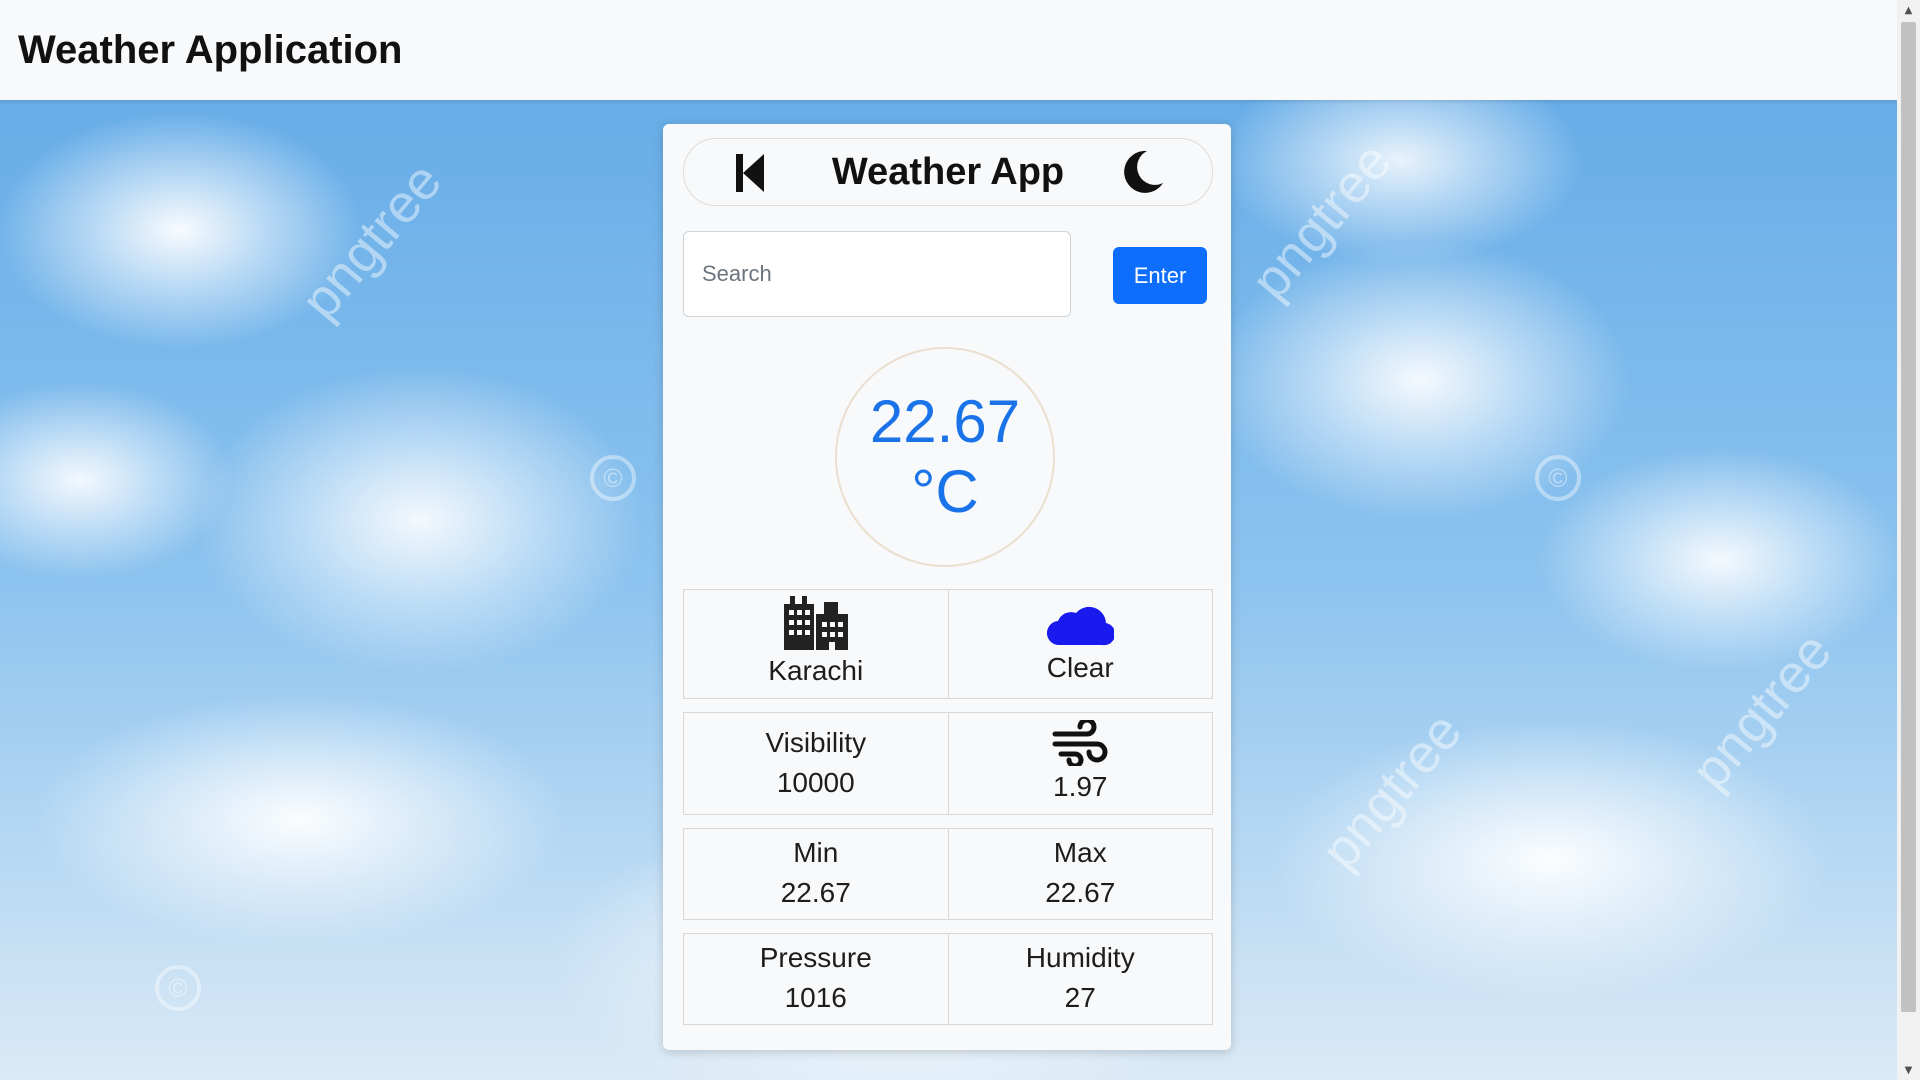 The width and height of the screenshot is (1920, 1080). I want to click on enter-button: Enter, so click(1160, 275).